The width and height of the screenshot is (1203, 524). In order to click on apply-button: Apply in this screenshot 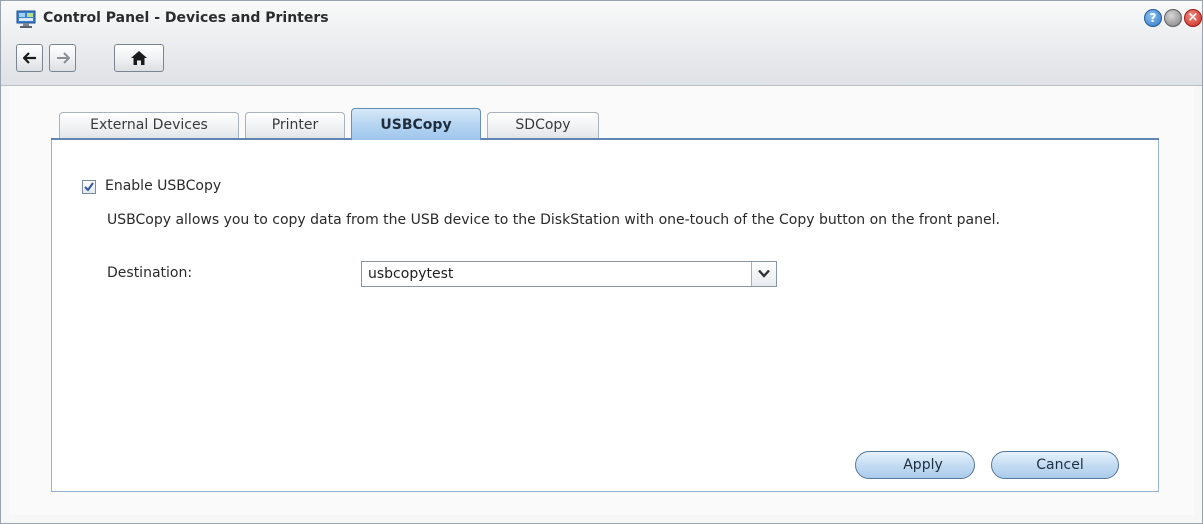, I will do `click(915, 465)`.